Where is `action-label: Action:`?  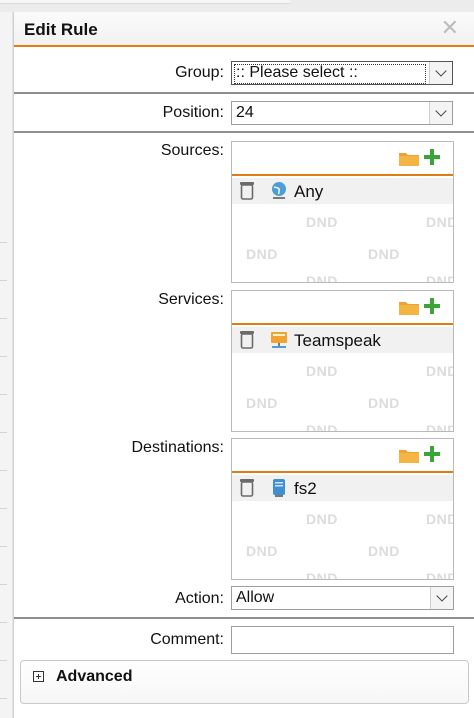
action-label: Action: is located at coordinates (199, 598).